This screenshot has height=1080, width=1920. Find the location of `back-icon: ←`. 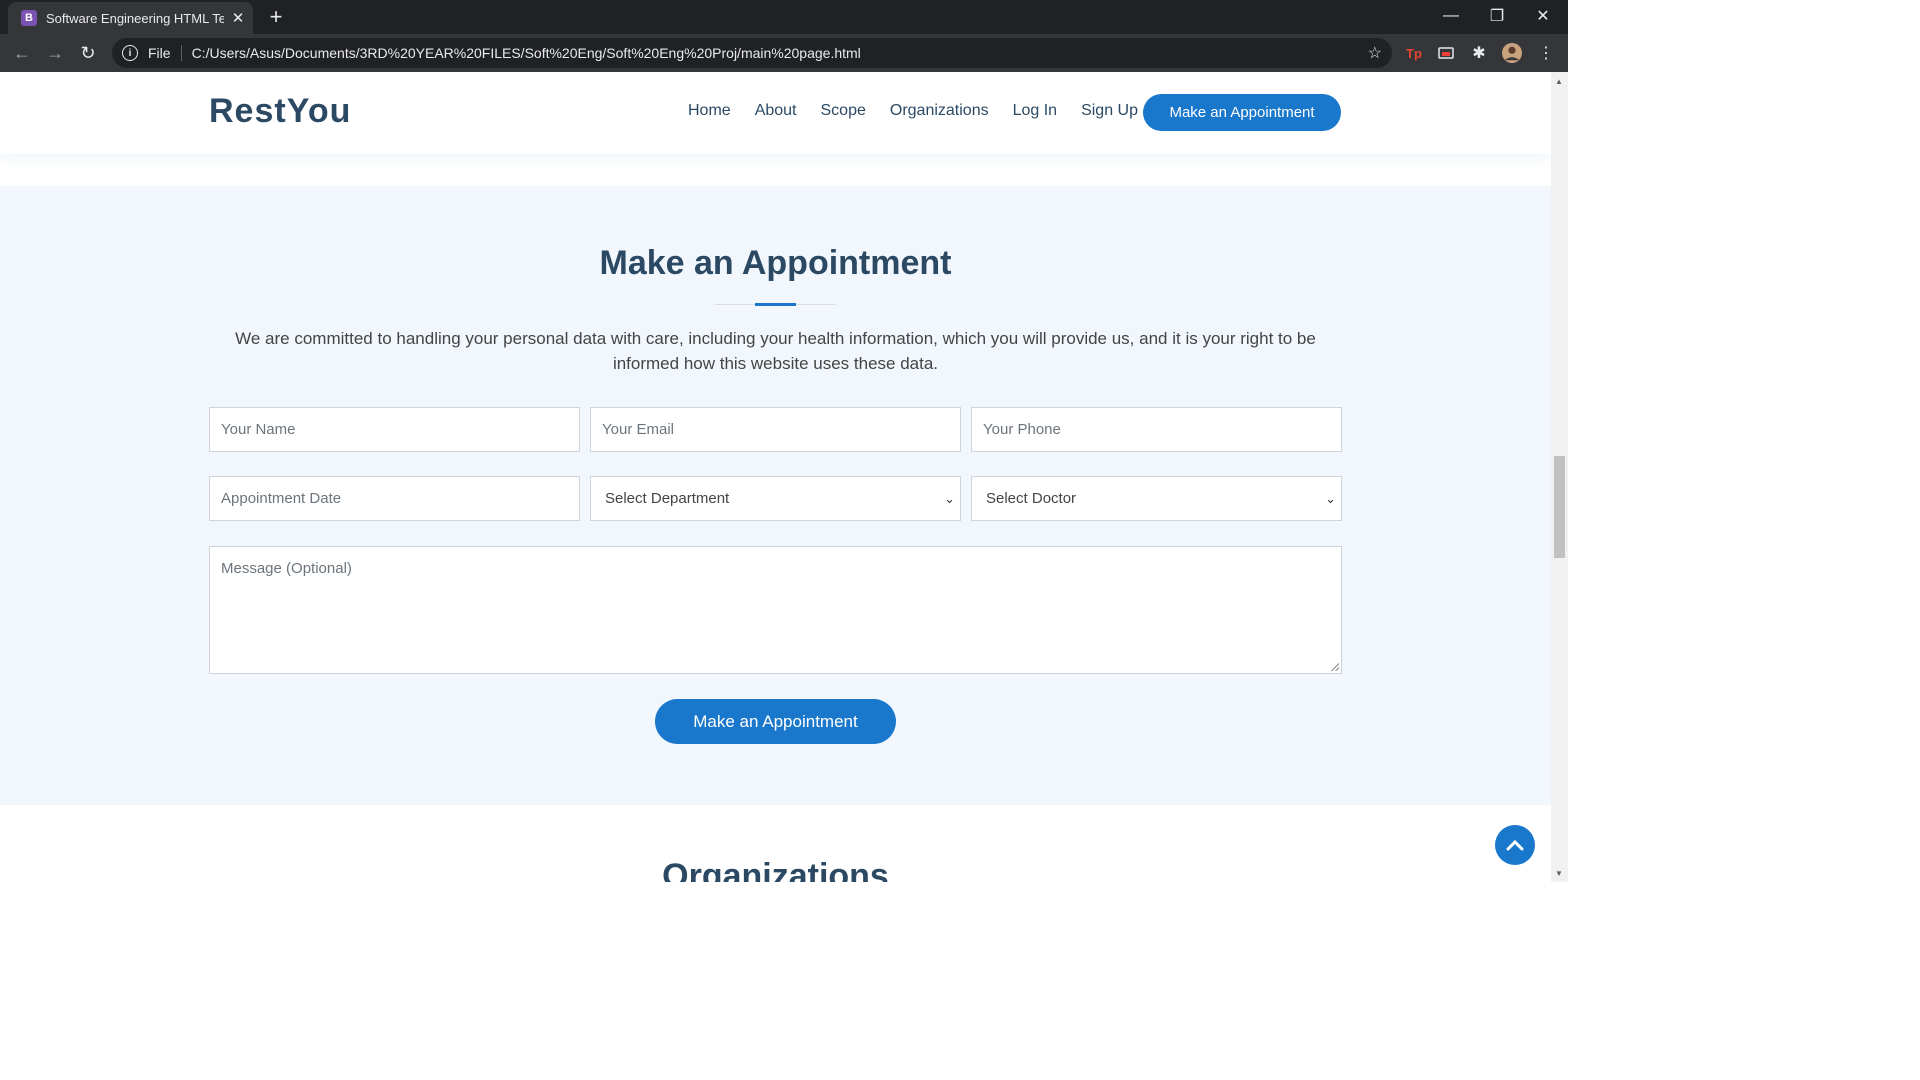

back-icon: ← is located at coordinates (22, 53).